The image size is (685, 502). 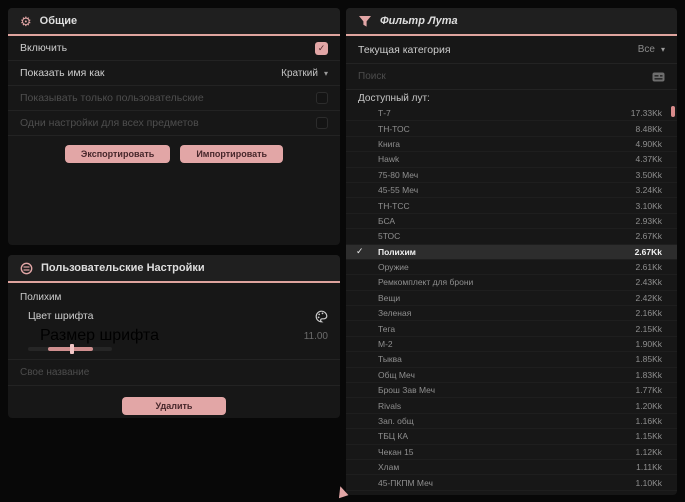 I want to click on loot-item-value: 3.50Kk, so click(x=648, y=174).